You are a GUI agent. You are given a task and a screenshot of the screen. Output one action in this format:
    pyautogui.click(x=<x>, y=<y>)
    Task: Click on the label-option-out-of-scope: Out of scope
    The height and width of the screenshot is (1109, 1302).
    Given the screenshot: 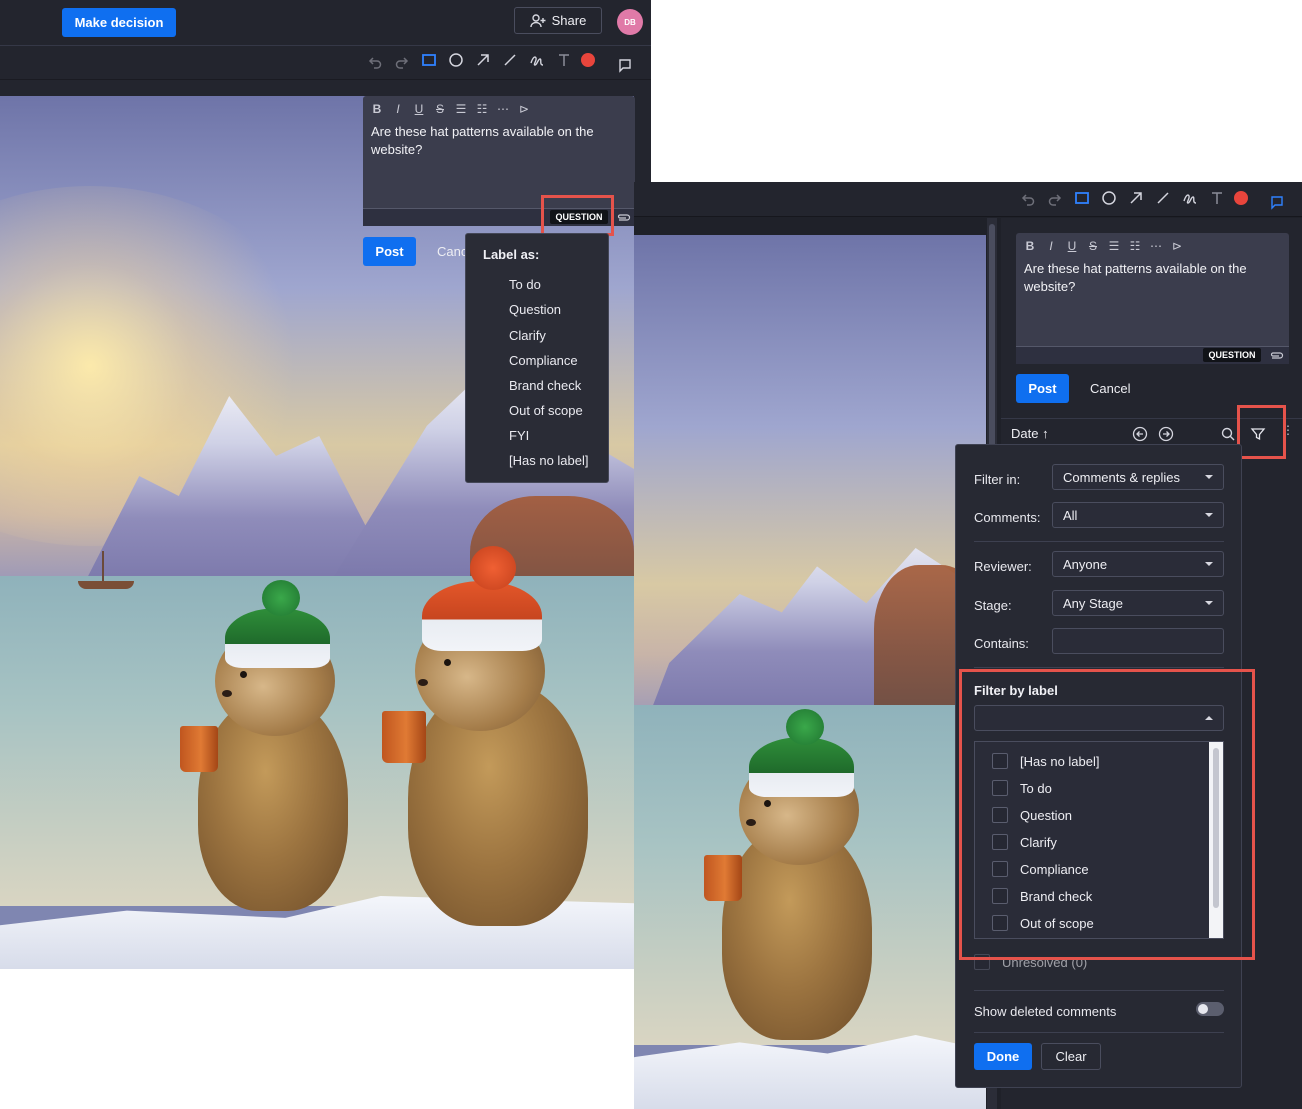 What is the action you would take?
    pyautogui.click(x=546, y=410)
    